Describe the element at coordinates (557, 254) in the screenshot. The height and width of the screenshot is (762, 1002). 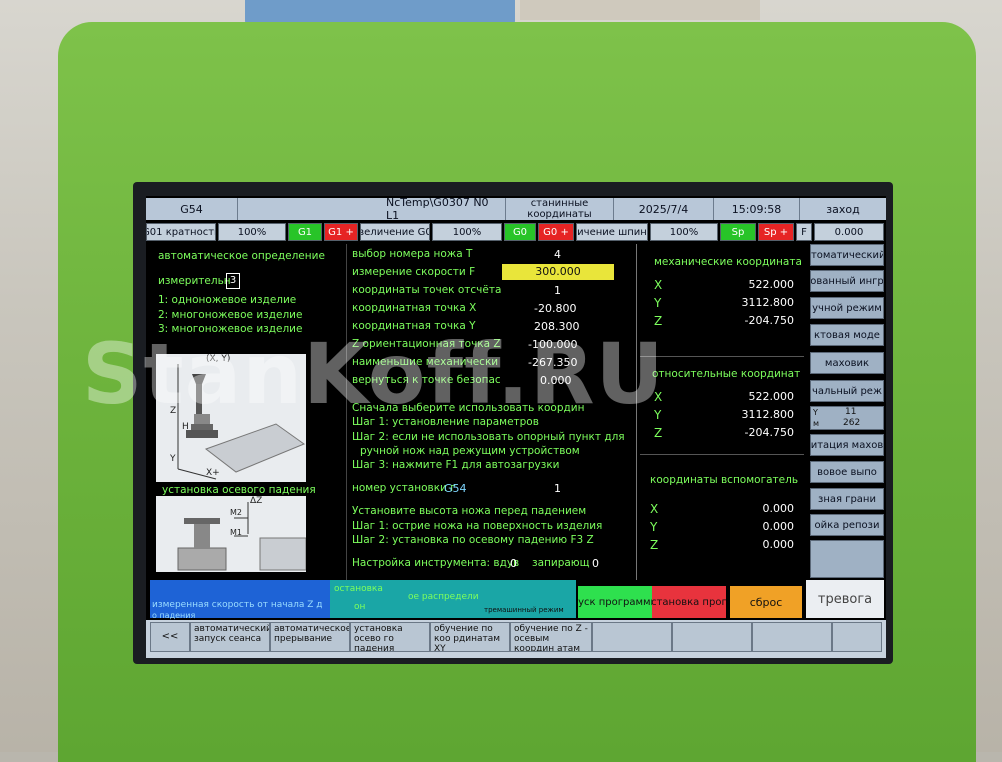
I see `param-value: 4` at that location.